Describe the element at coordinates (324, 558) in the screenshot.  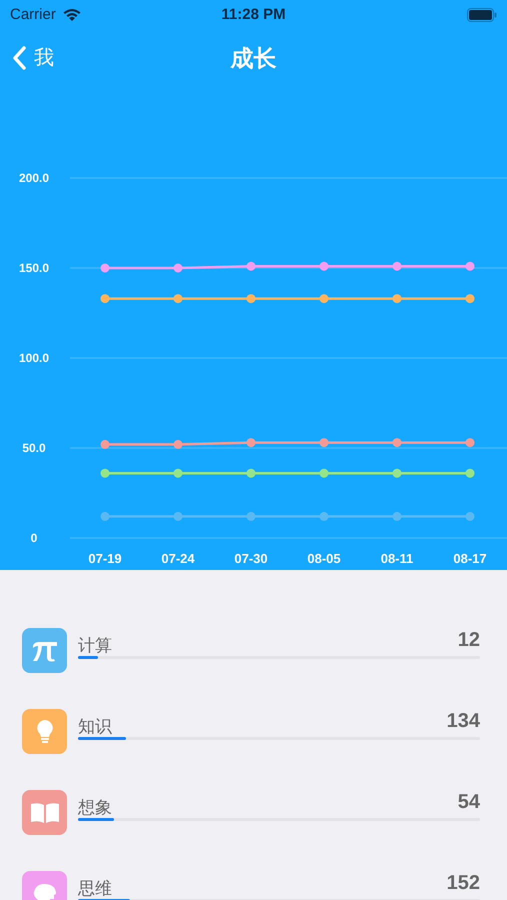
I see `x-axis-label: 08-05` at that location.